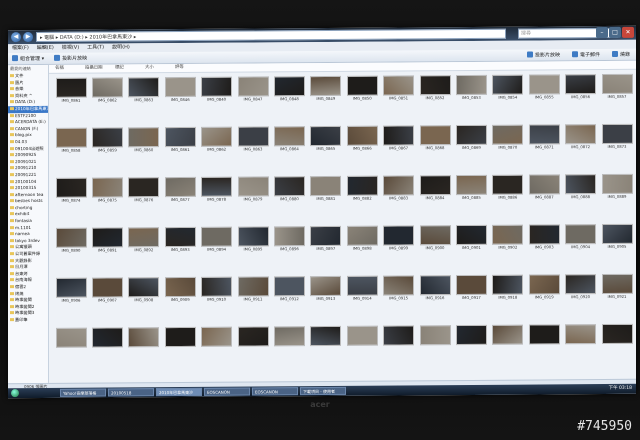 This screenshot has height=440, width=640. What do you see at coordinates (70, 59) in the screenshot?
I see `slideshow-left-button: 投影片放映` at bounding box center [70, 59].